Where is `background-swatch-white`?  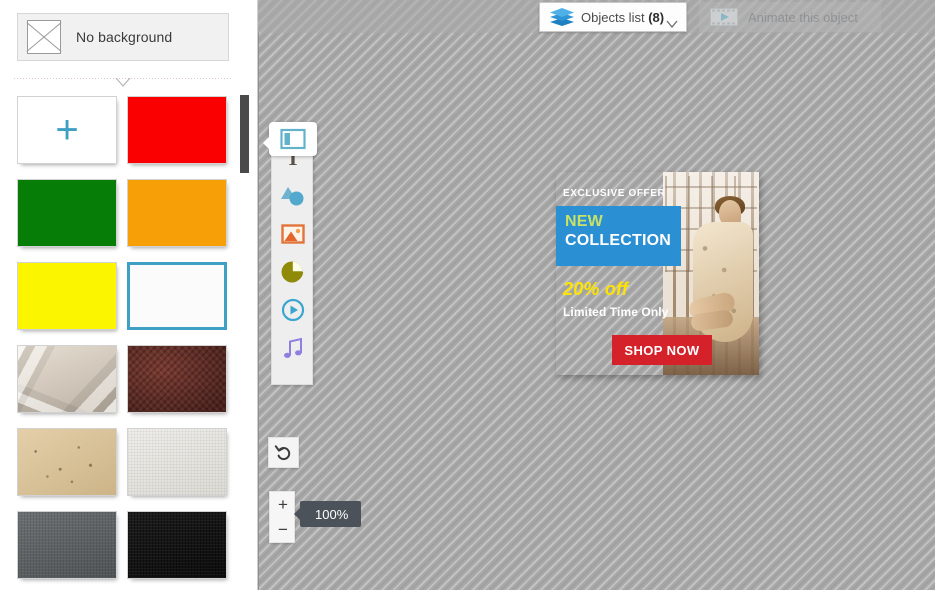 background-swatch-white is located at coordinates (177, 296).